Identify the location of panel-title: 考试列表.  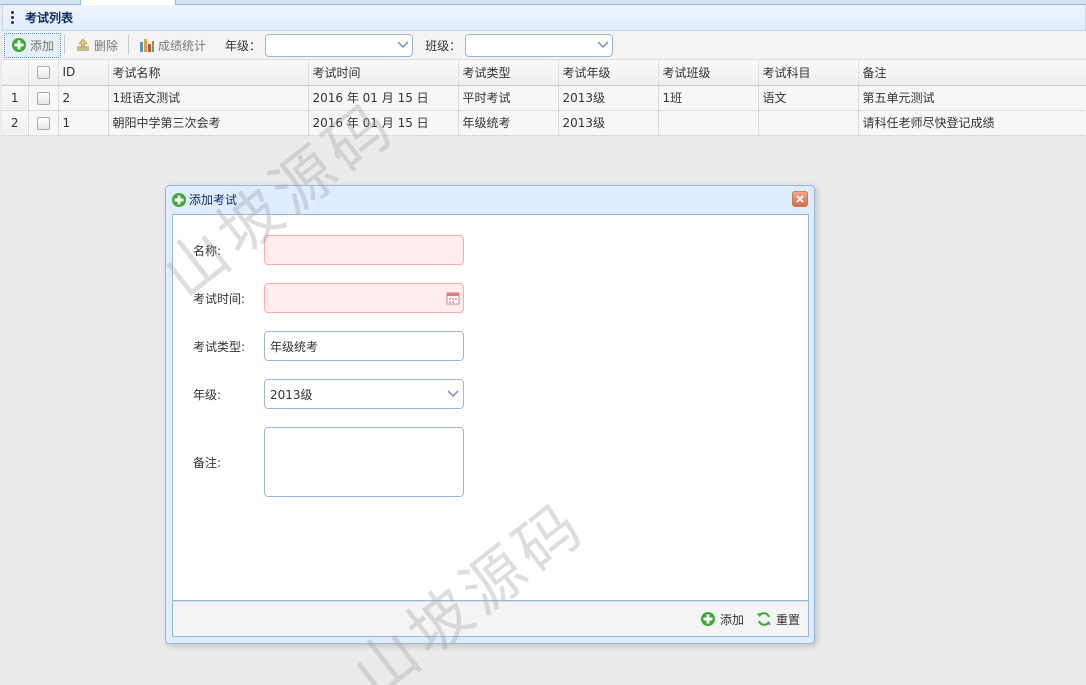
(49, 18).